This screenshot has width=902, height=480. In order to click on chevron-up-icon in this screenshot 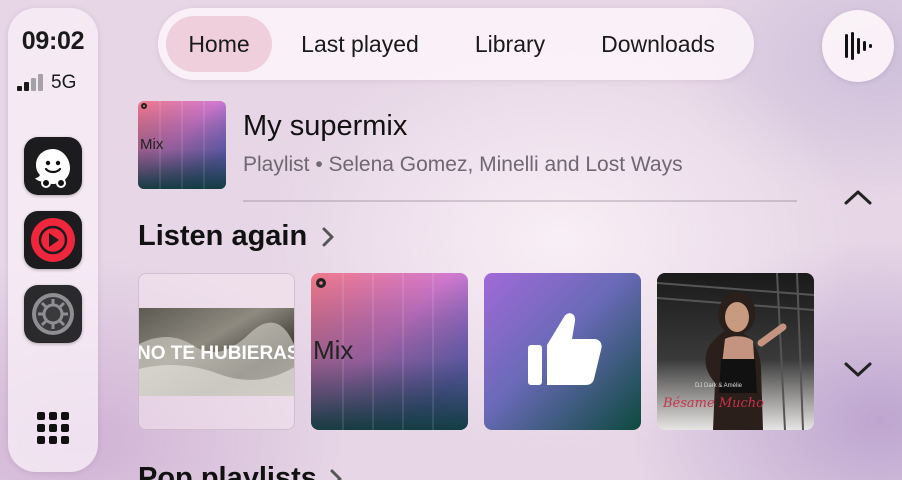, I will do `click(858, 197)`.